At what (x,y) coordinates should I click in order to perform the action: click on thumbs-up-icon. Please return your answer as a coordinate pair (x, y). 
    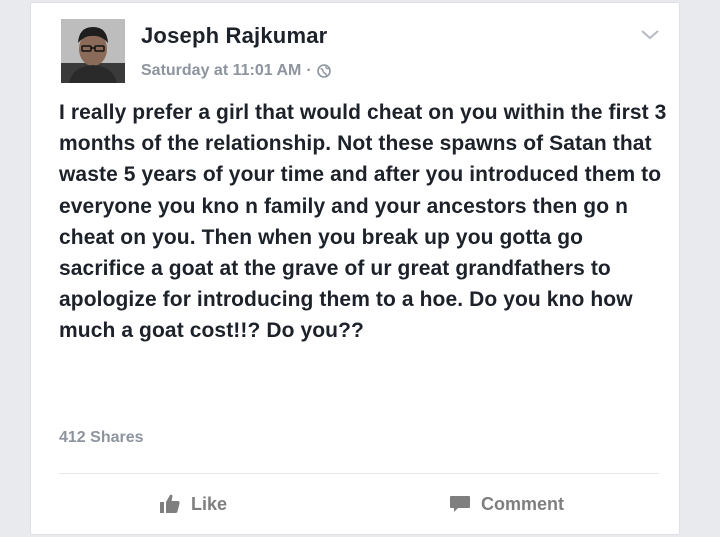
    Looking at the image, I should click on (170, 504).